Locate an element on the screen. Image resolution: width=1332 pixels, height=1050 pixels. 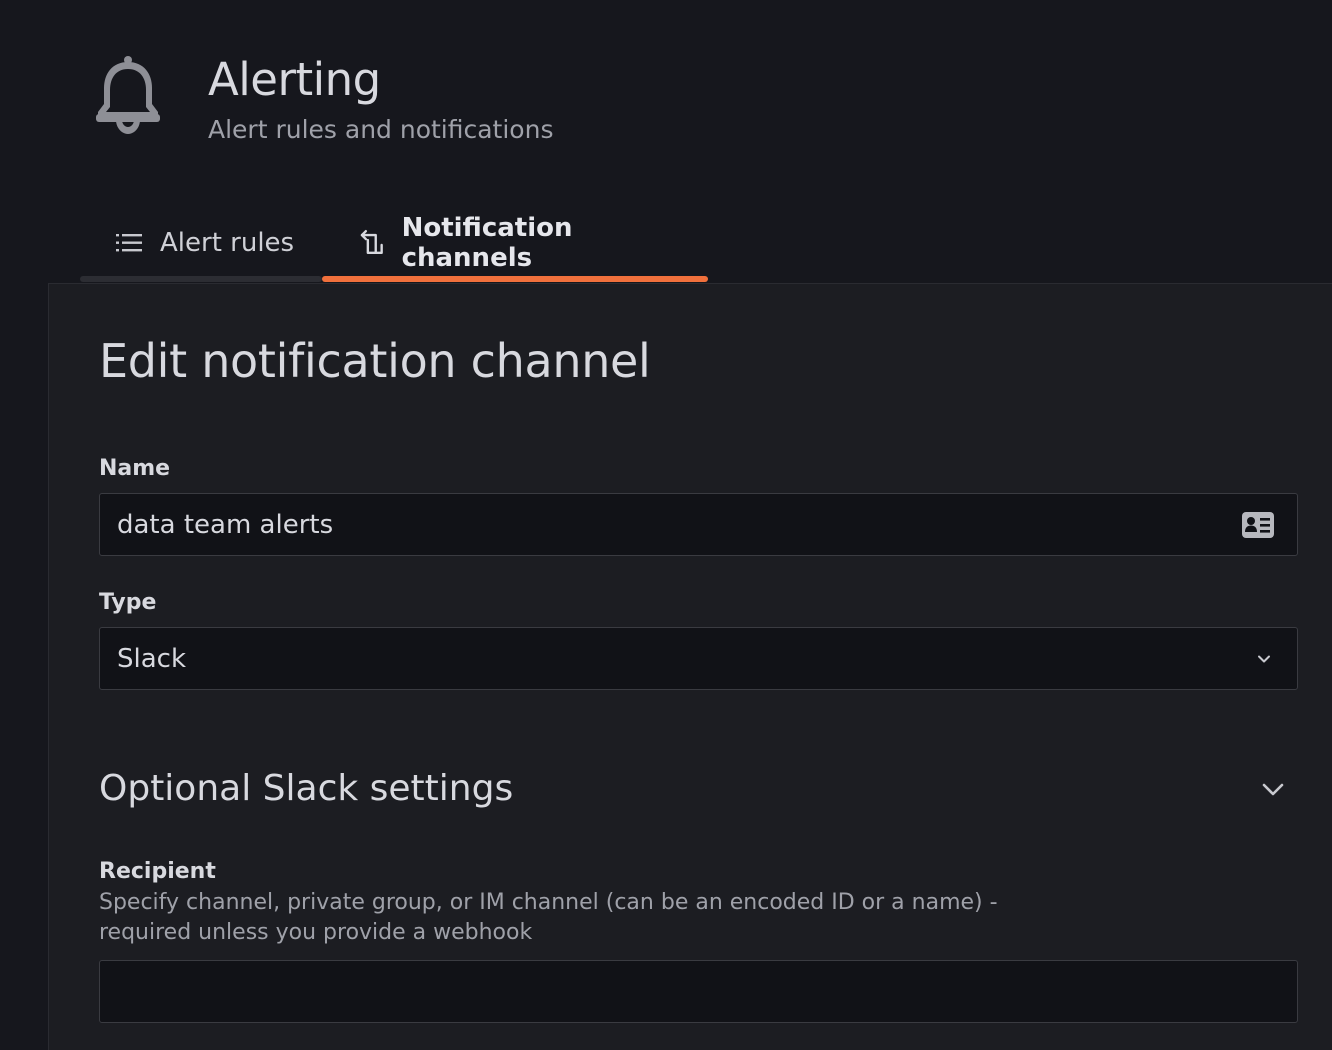
tab-alert-rules: Alert rules is located at coordinates (201, 247).